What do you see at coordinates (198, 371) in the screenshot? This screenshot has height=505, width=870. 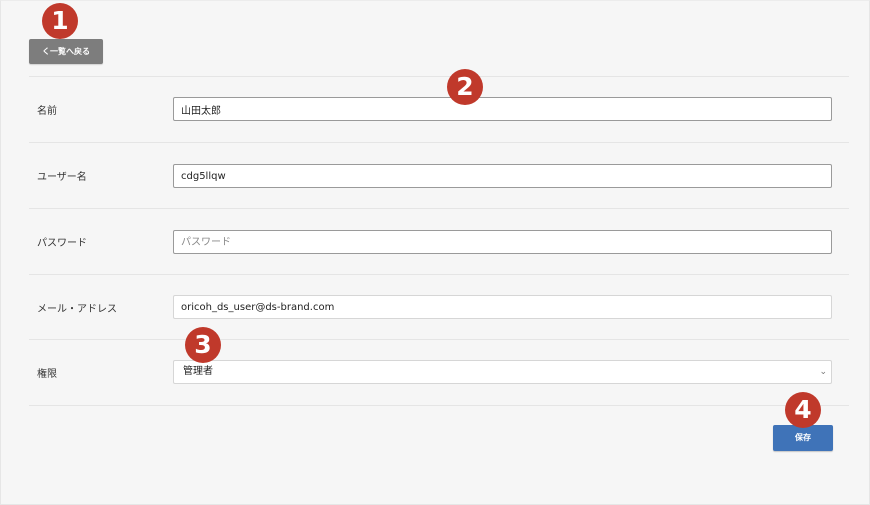 I see `role-selected-value: 管理者` at bounding box center [198, 371].